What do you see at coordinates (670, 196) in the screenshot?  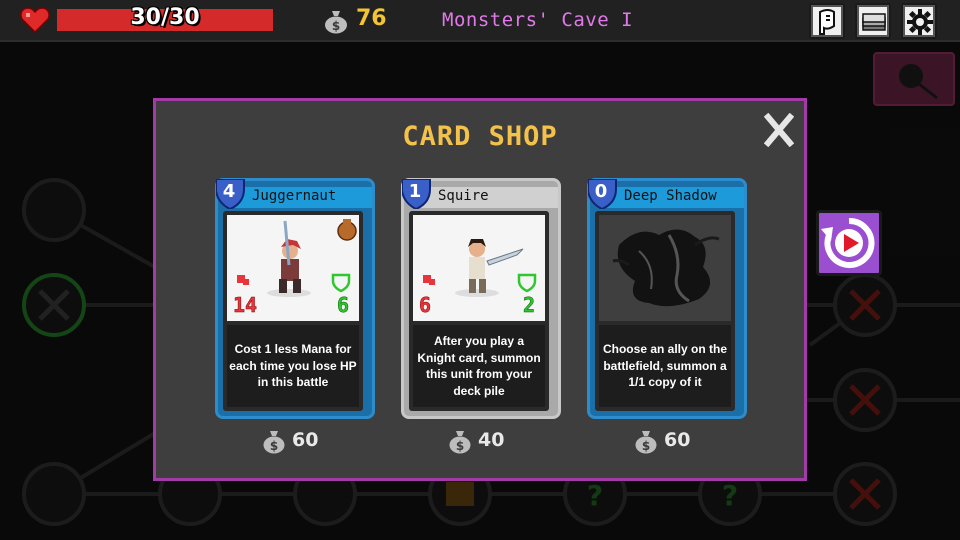 I see `card-name: Deep Shadow` at bounding box center [670, 196].